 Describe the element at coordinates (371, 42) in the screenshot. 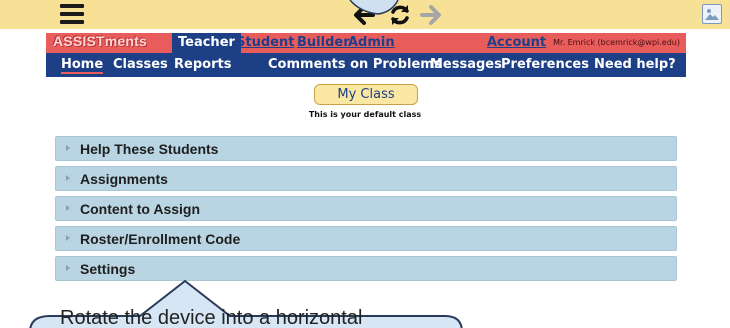

I see `role-link-admin: Admin` at that location.